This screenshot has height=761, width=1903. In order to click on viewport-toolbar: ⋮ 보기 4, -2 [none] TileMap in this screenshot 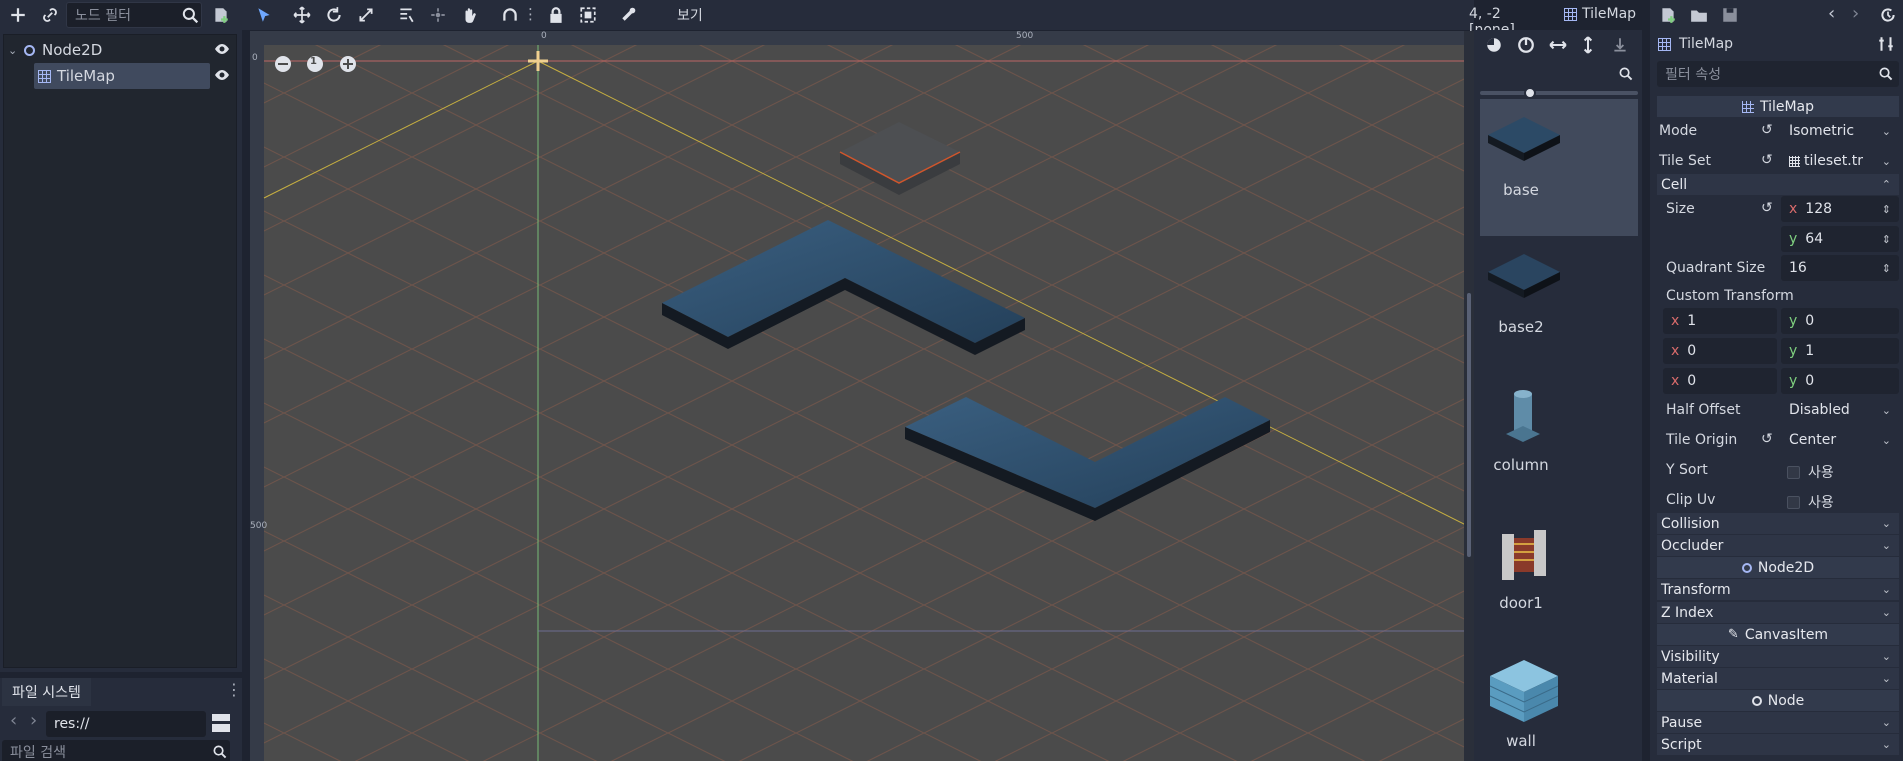, I will do `click(939, 19)`.